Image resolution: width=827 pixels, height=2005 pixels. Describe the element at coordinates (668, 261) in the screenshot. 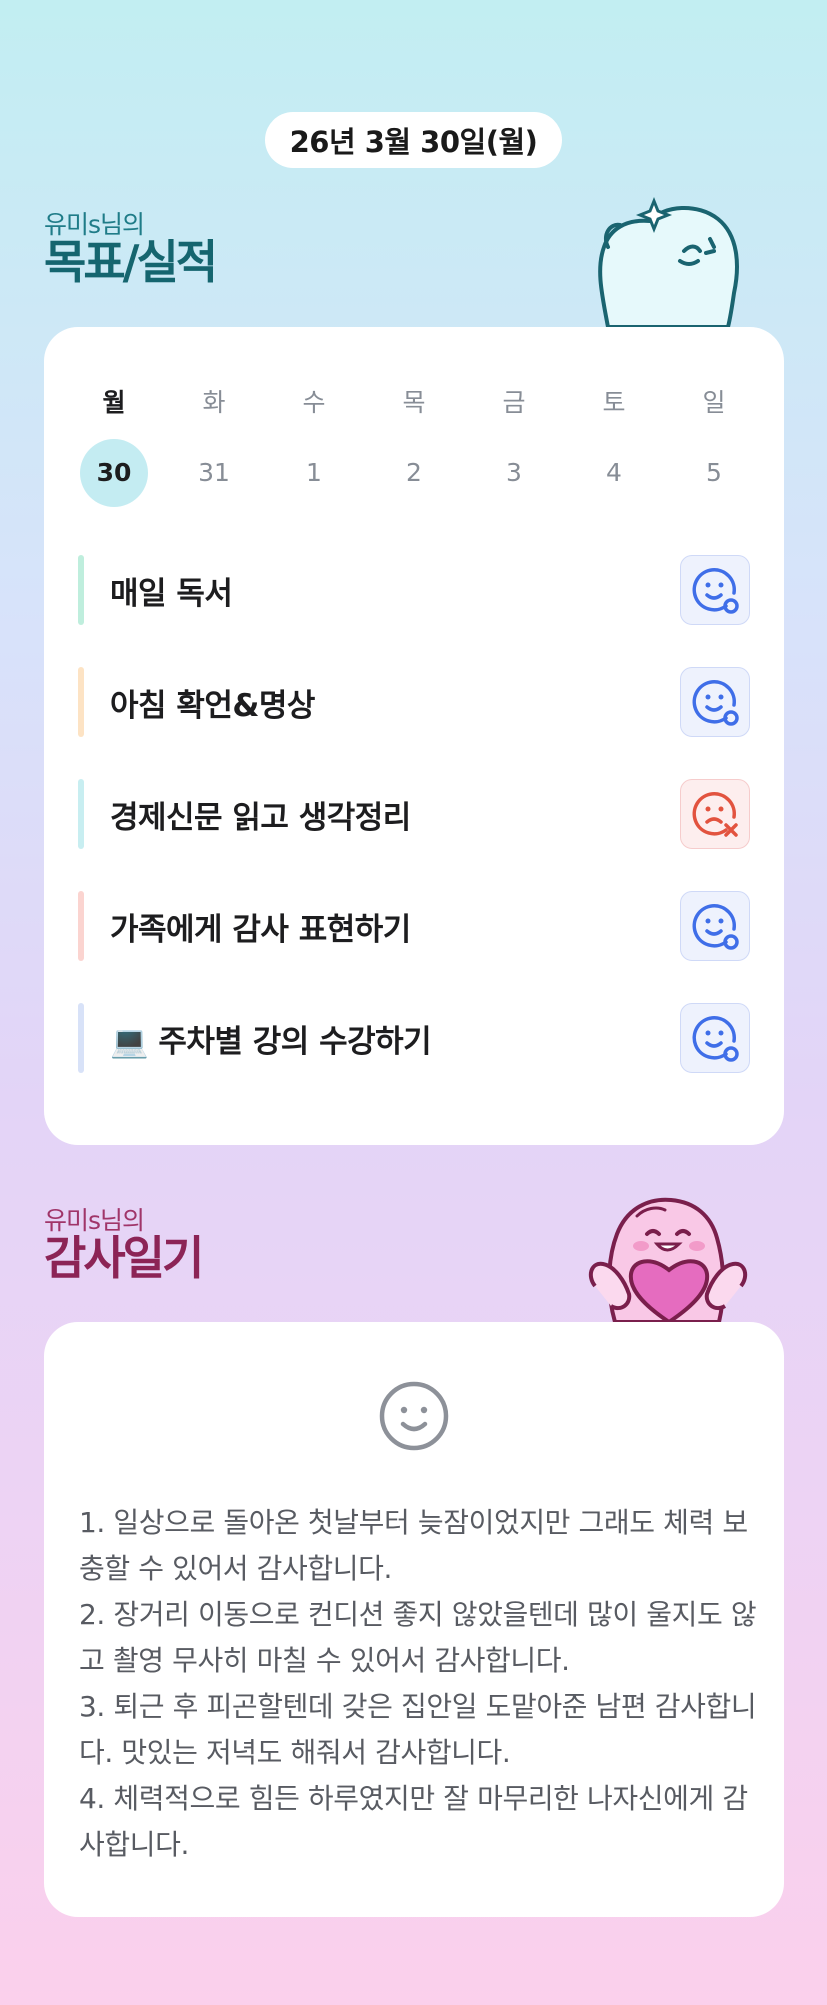

I see `cheering-ghost-mascot-icon` at that location.